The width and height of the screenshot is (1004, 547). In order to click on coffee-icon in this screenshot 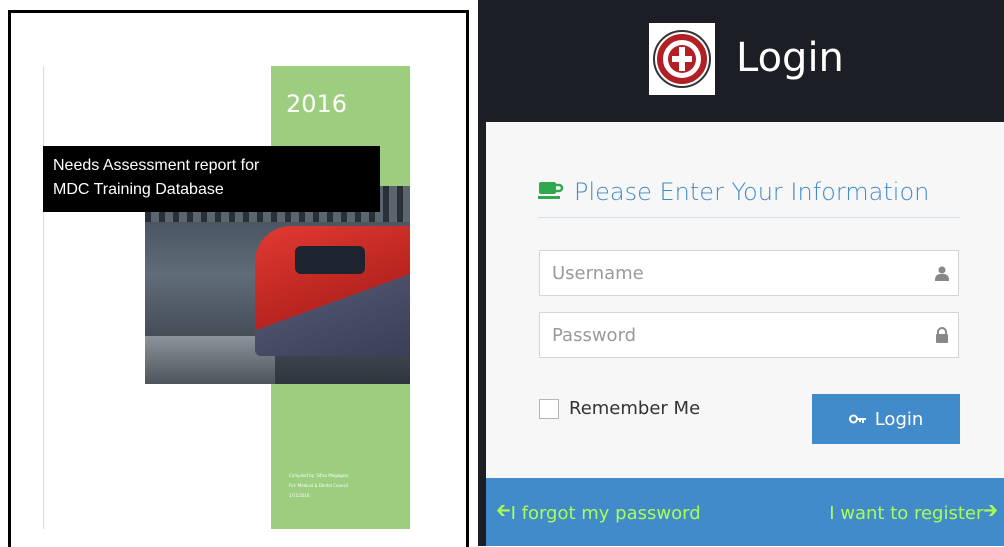, I will do `click(551, 192)`.